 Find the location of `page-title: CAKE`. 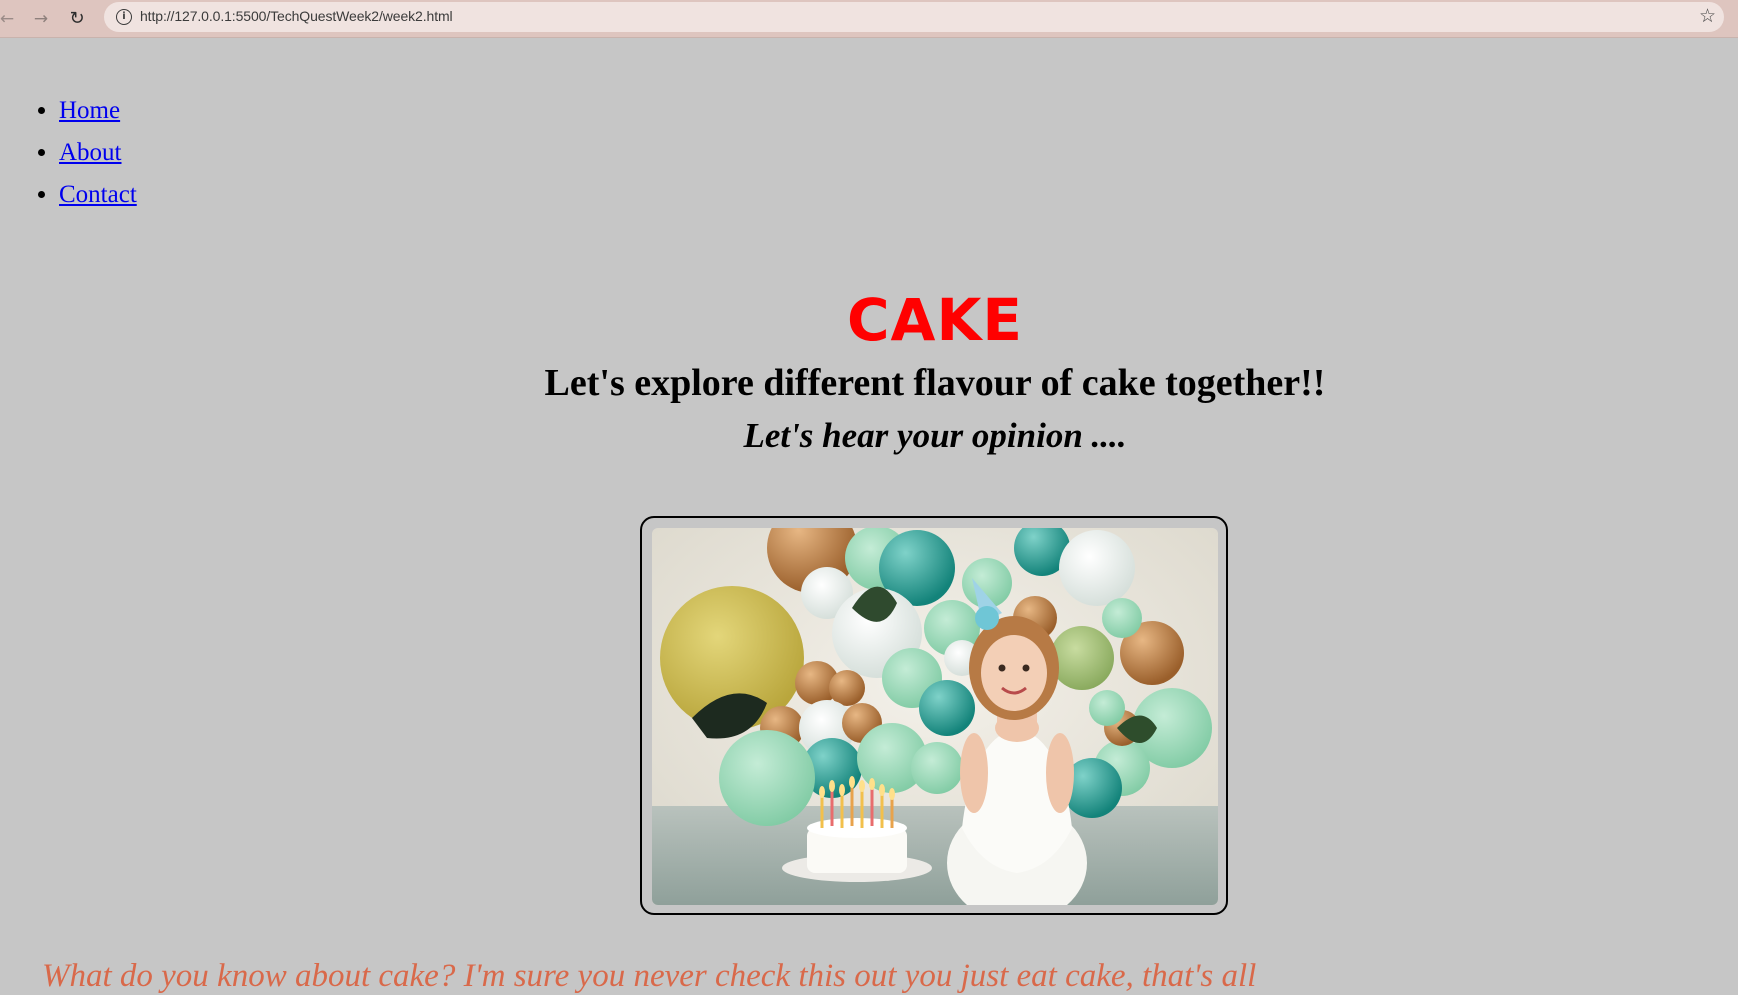

page-title: CAKE is located at coordinates (935, 320).